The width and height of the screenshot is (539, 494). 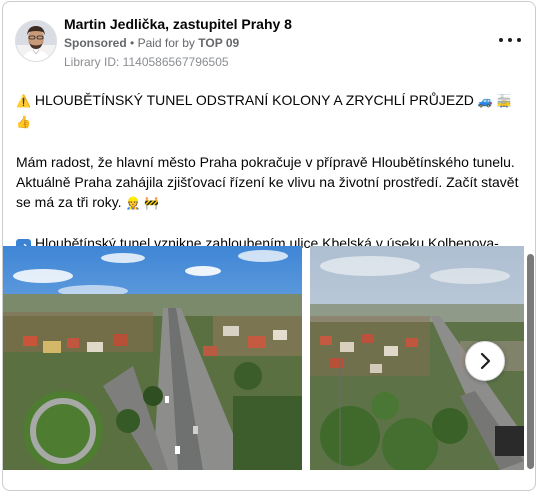 I want to click on author-name: Martin Jedlička, zastupitel Prahy 8, so click(x=178, y=24).